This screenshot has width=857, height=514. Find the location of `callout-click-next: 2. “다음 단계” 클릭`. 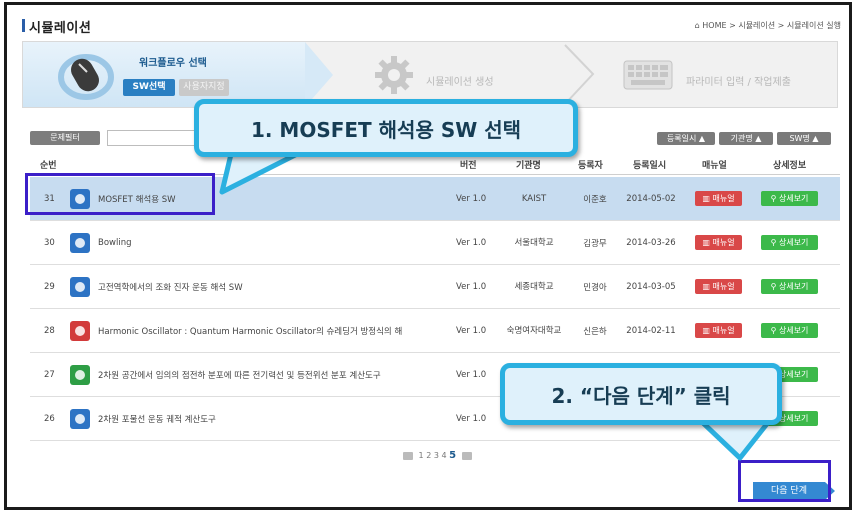

callout-click-next: 2. “다음 단계” 클릭 is located at coordinates (641, 394).